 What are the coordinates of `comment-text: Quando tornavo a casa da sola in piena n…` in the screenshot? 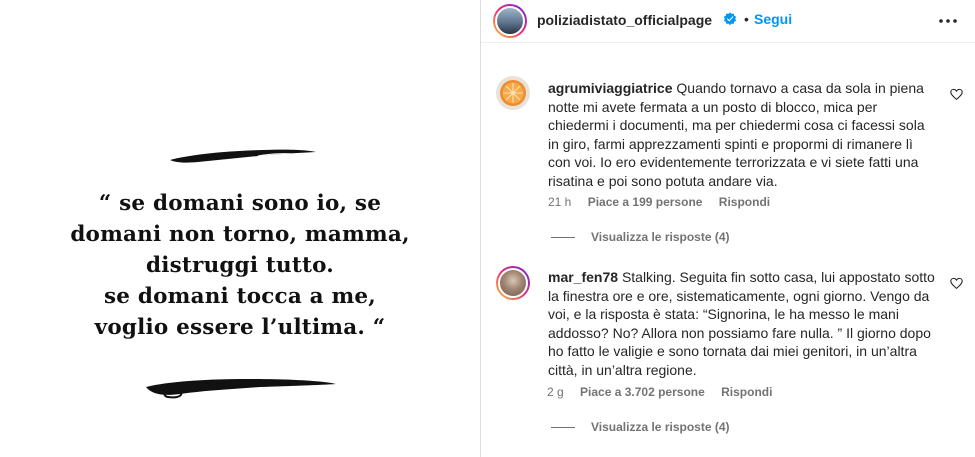 It's located at (736, 134).